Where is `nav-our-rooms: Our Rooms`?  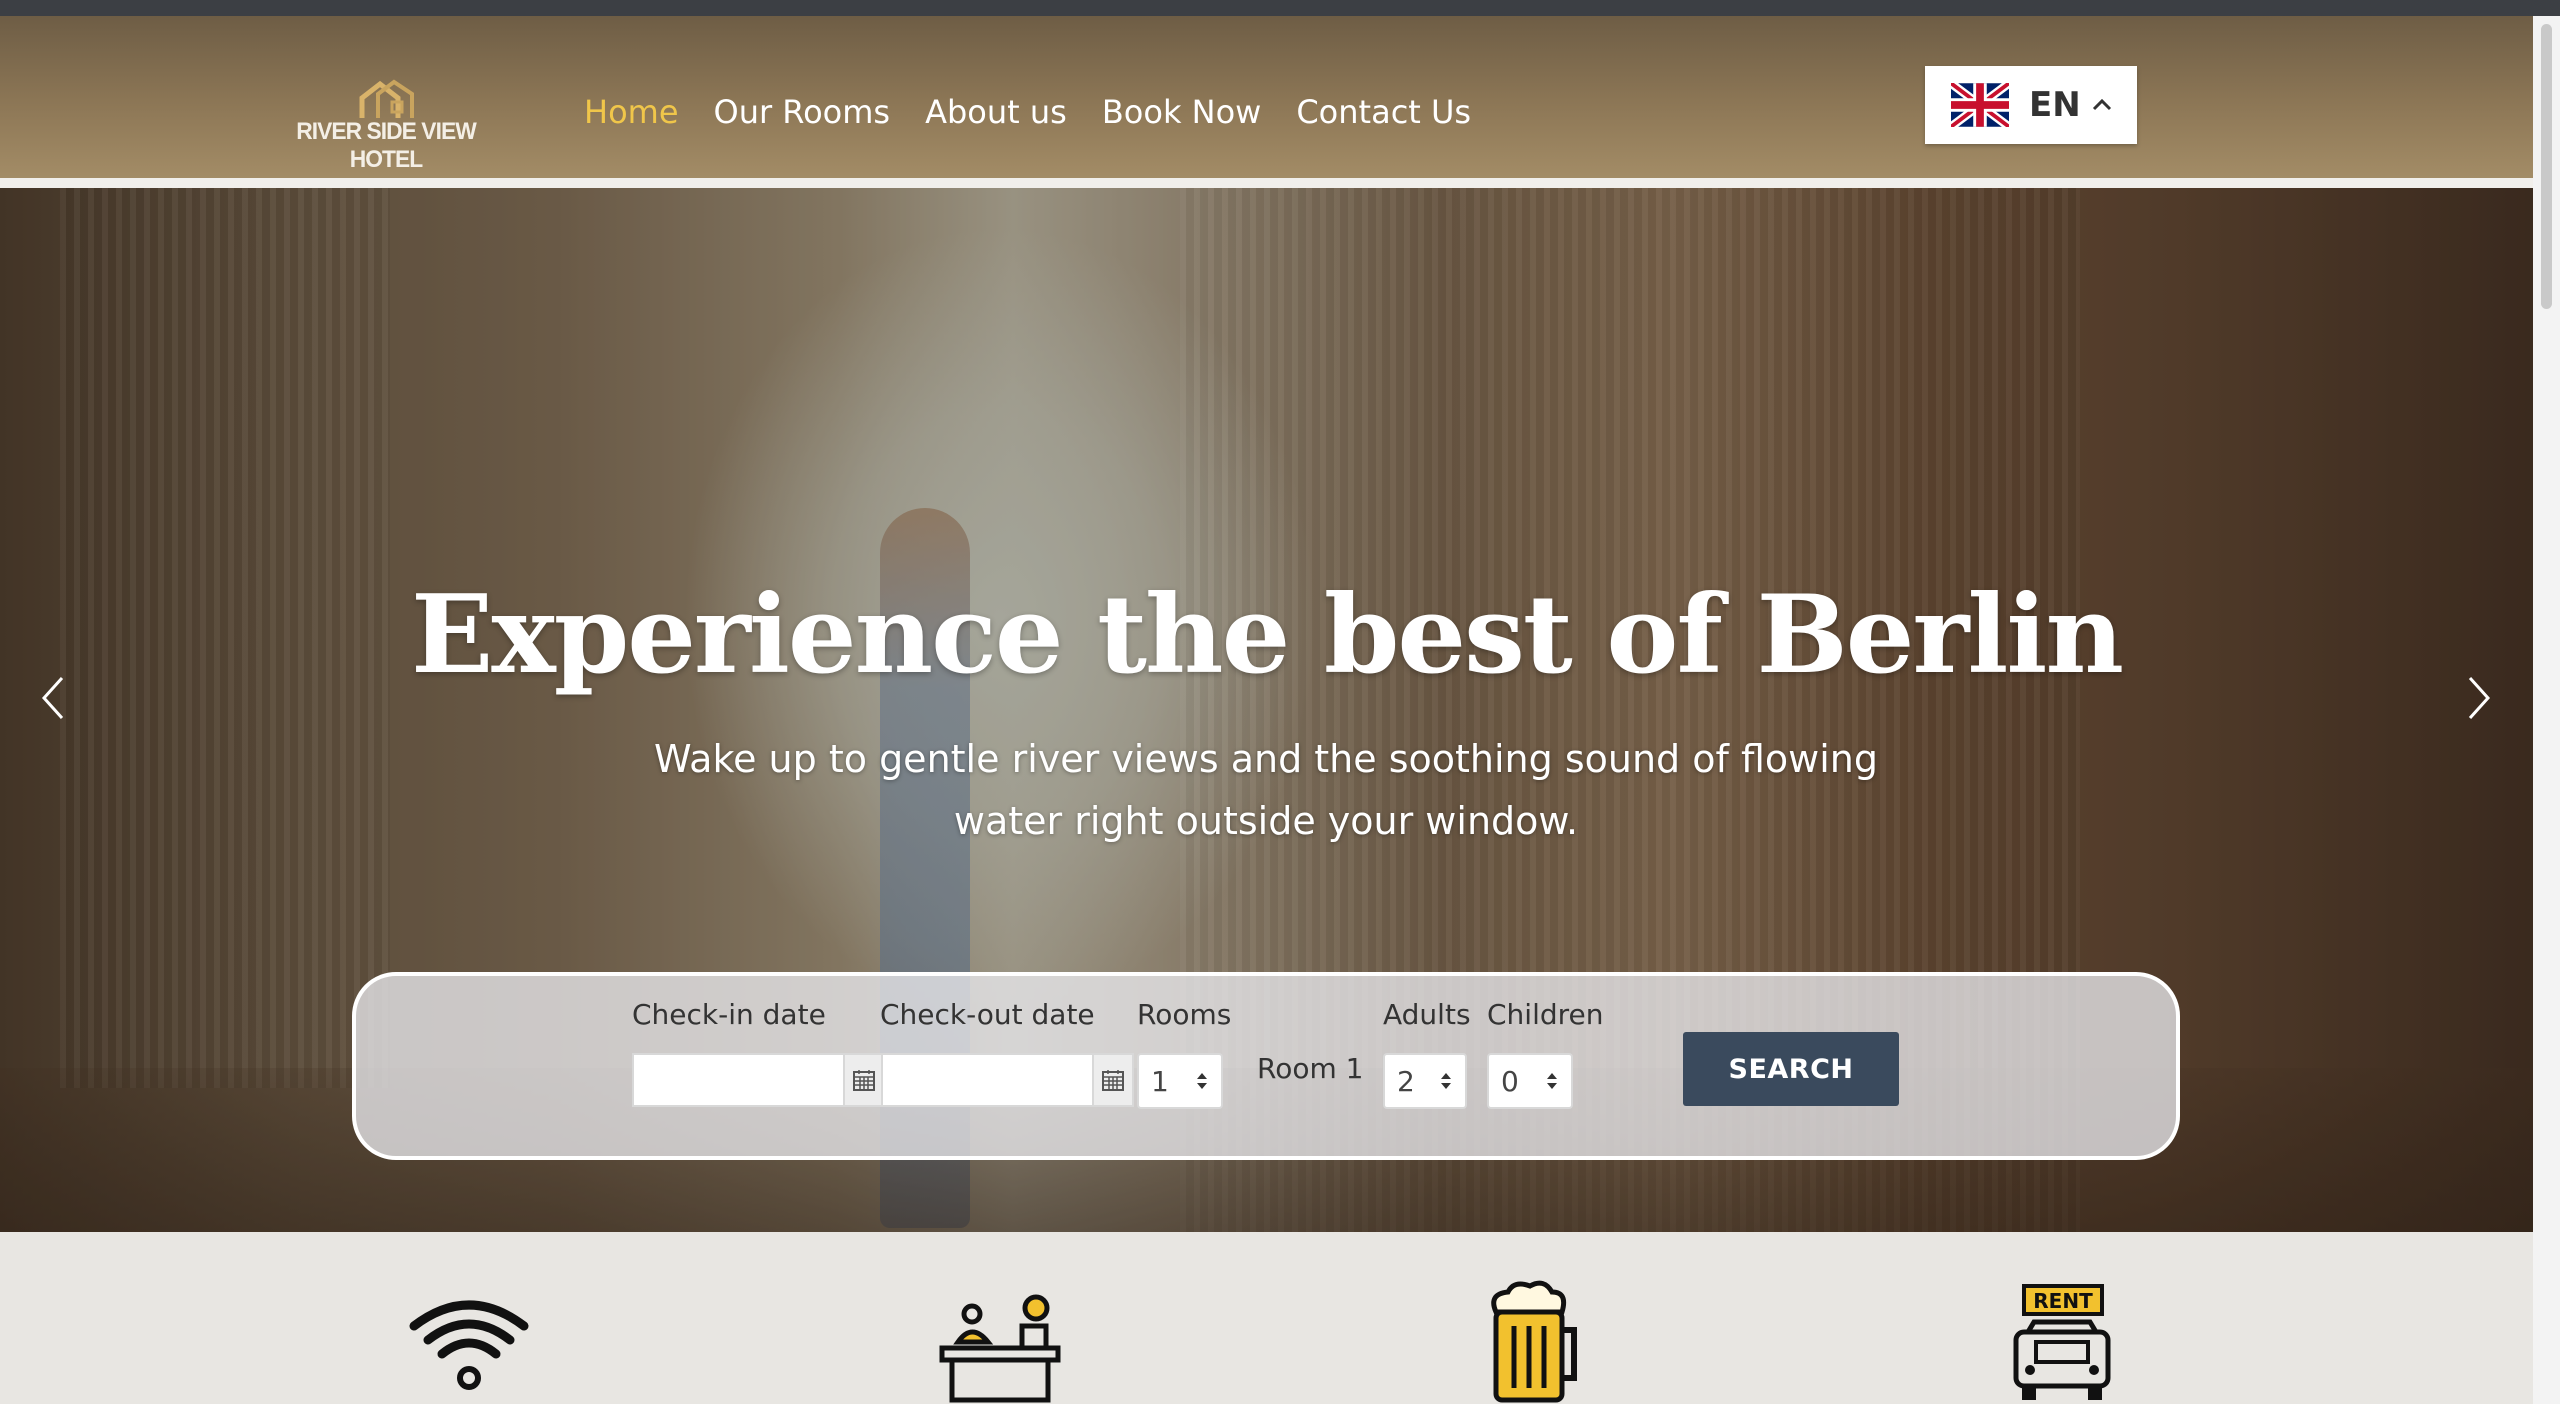 nav-our-rooms: Our Rooms is located at coordinates (802, 112).